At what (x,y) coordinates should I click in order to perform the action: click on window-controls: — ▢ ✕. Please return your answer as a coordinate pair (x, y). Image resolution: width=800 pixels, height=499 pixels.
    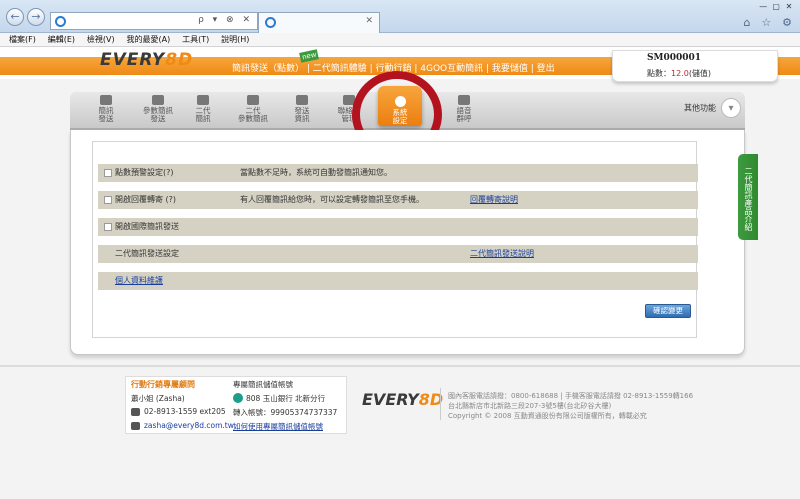
    Looking at the image, I should click on (776, 7).